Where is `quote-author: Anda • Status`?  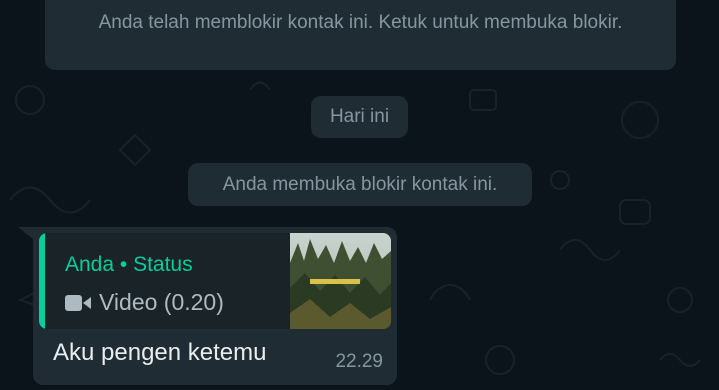
quote-author: Anda • Status is located at coordinates (129, 264).